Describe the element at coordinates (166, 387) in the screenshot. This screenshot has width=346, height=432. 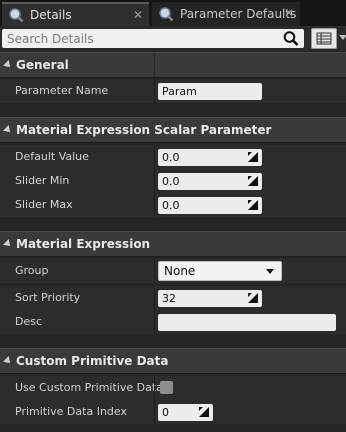
I see `use-custom-primitive-data-checkbox` at that location.